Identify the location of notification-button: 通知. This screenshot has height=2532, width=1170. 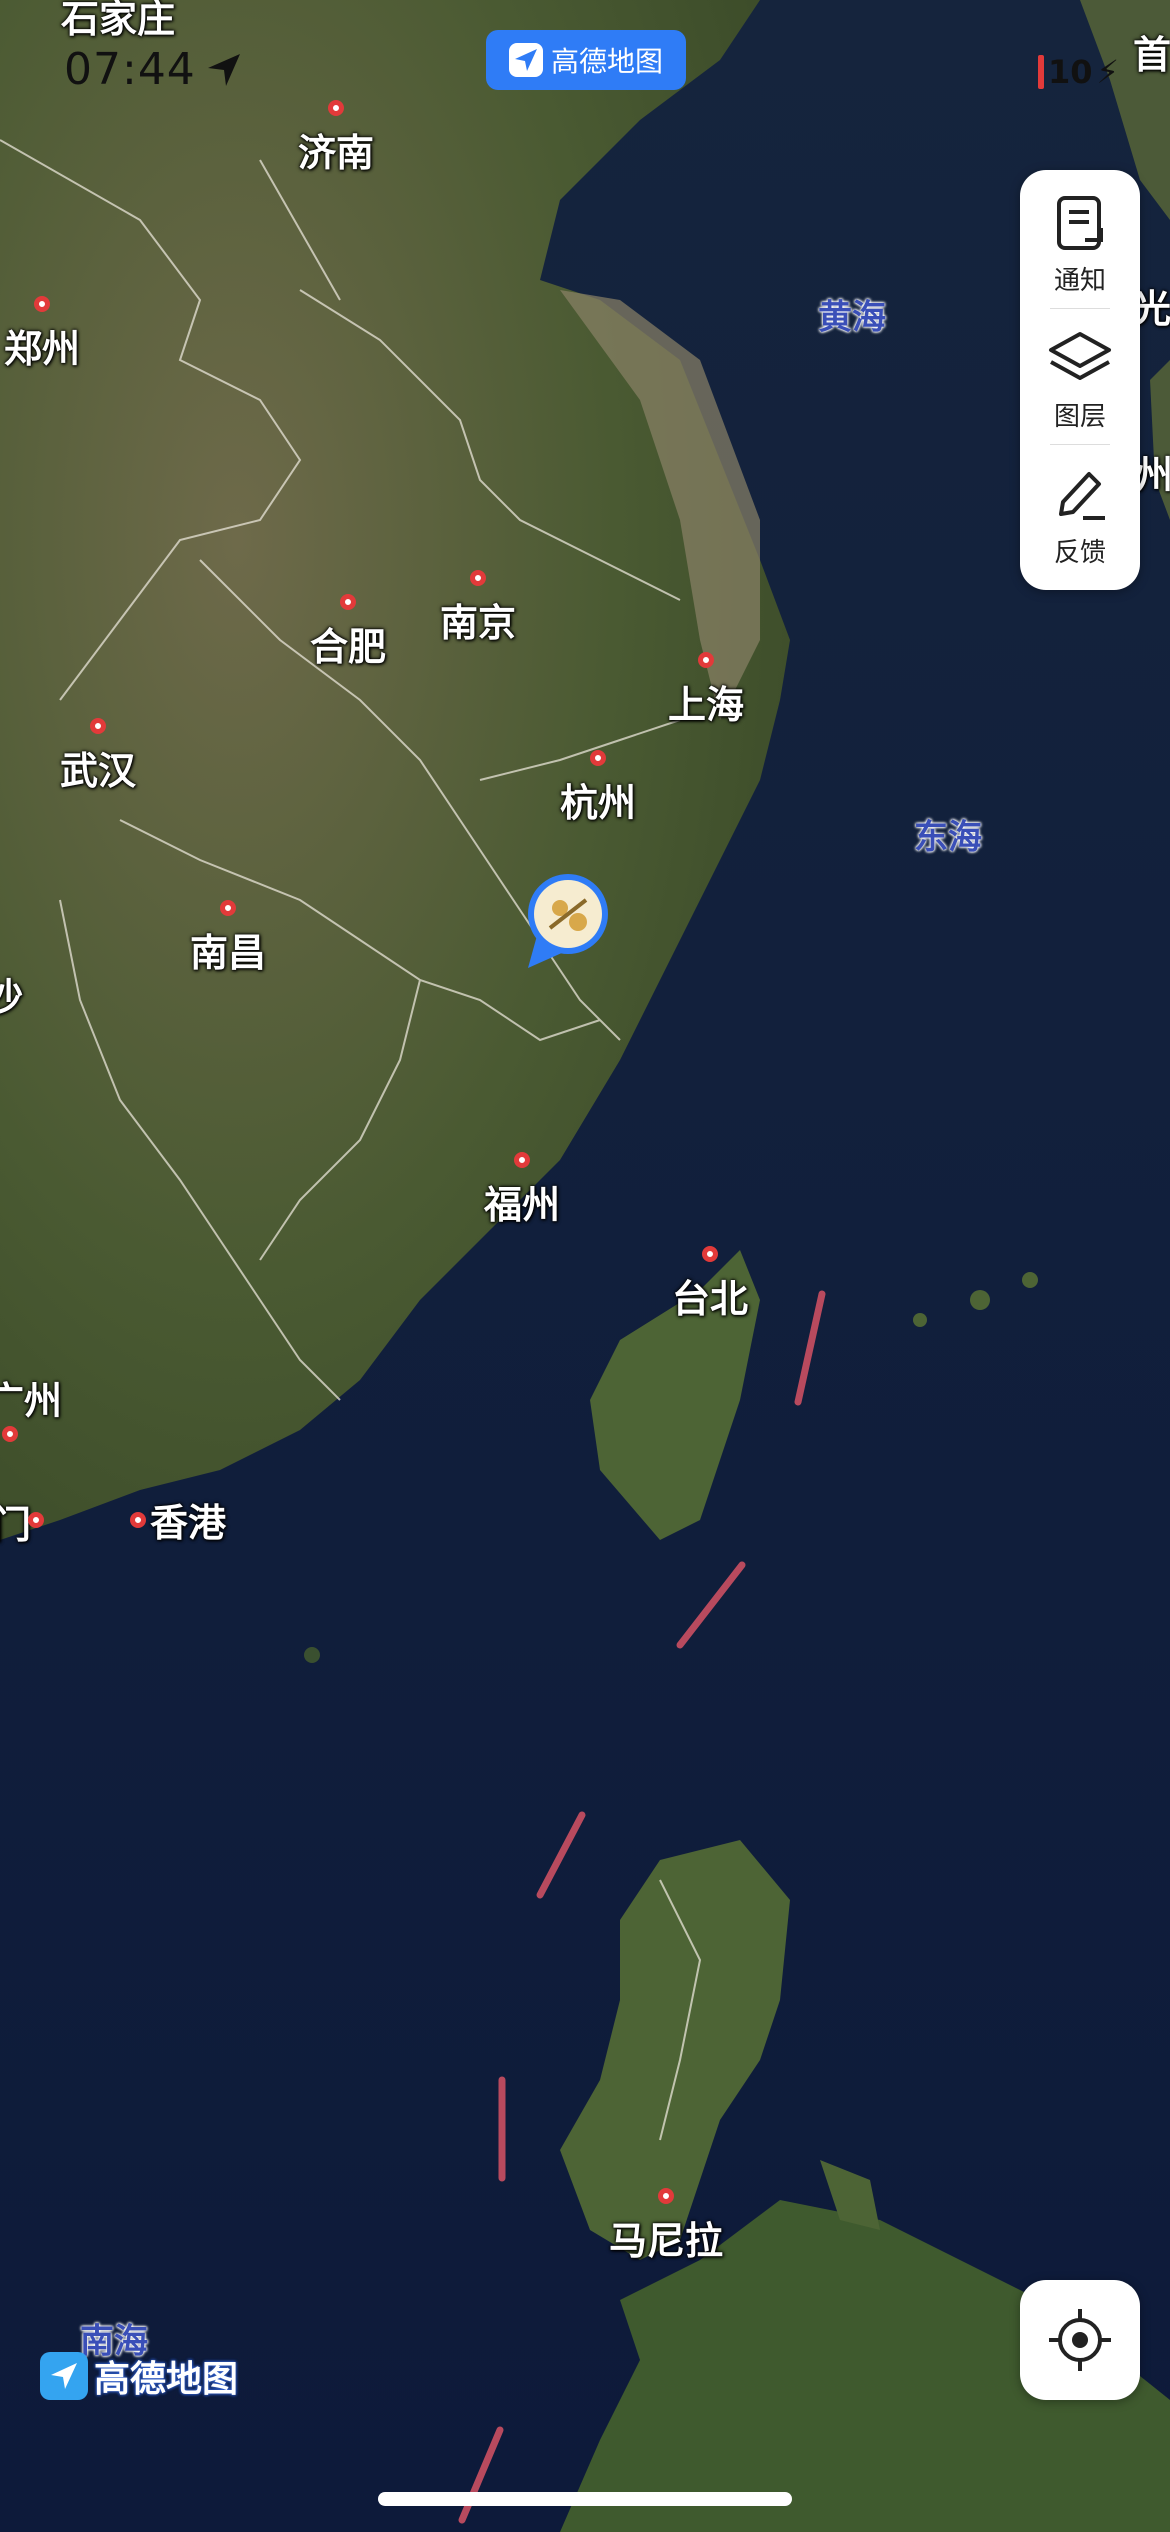
(1080, 239).